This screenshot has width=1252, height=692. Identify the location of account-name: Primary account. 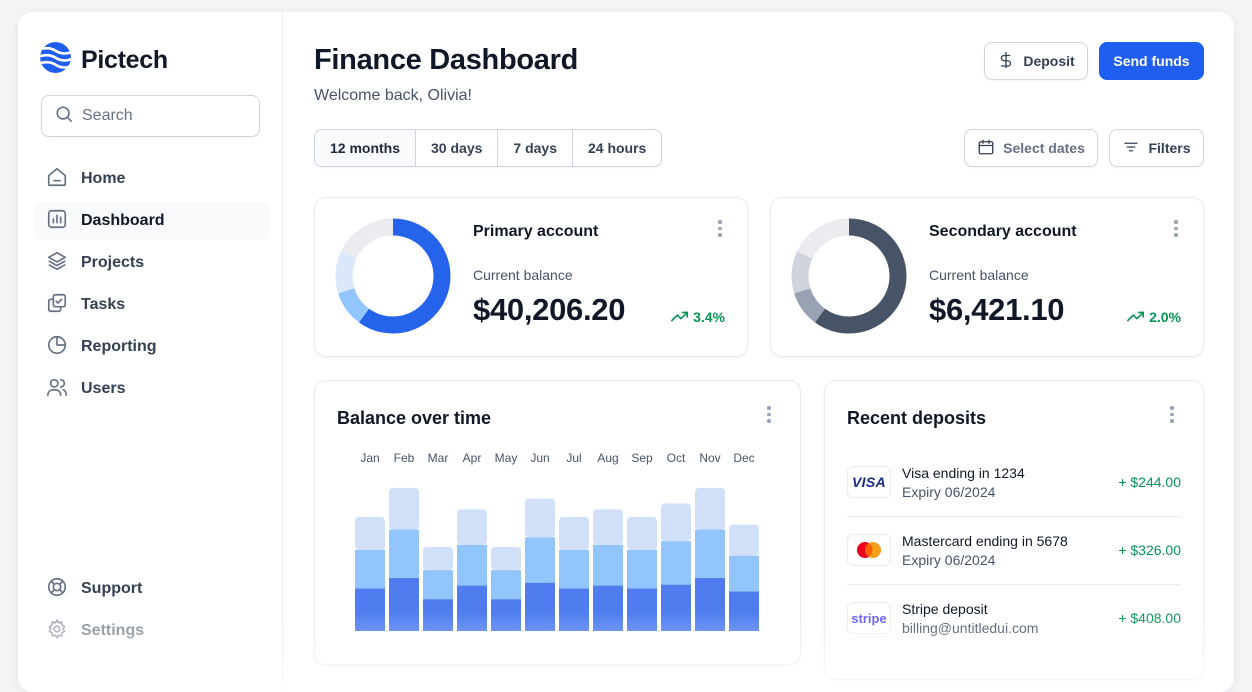
(536, 231).